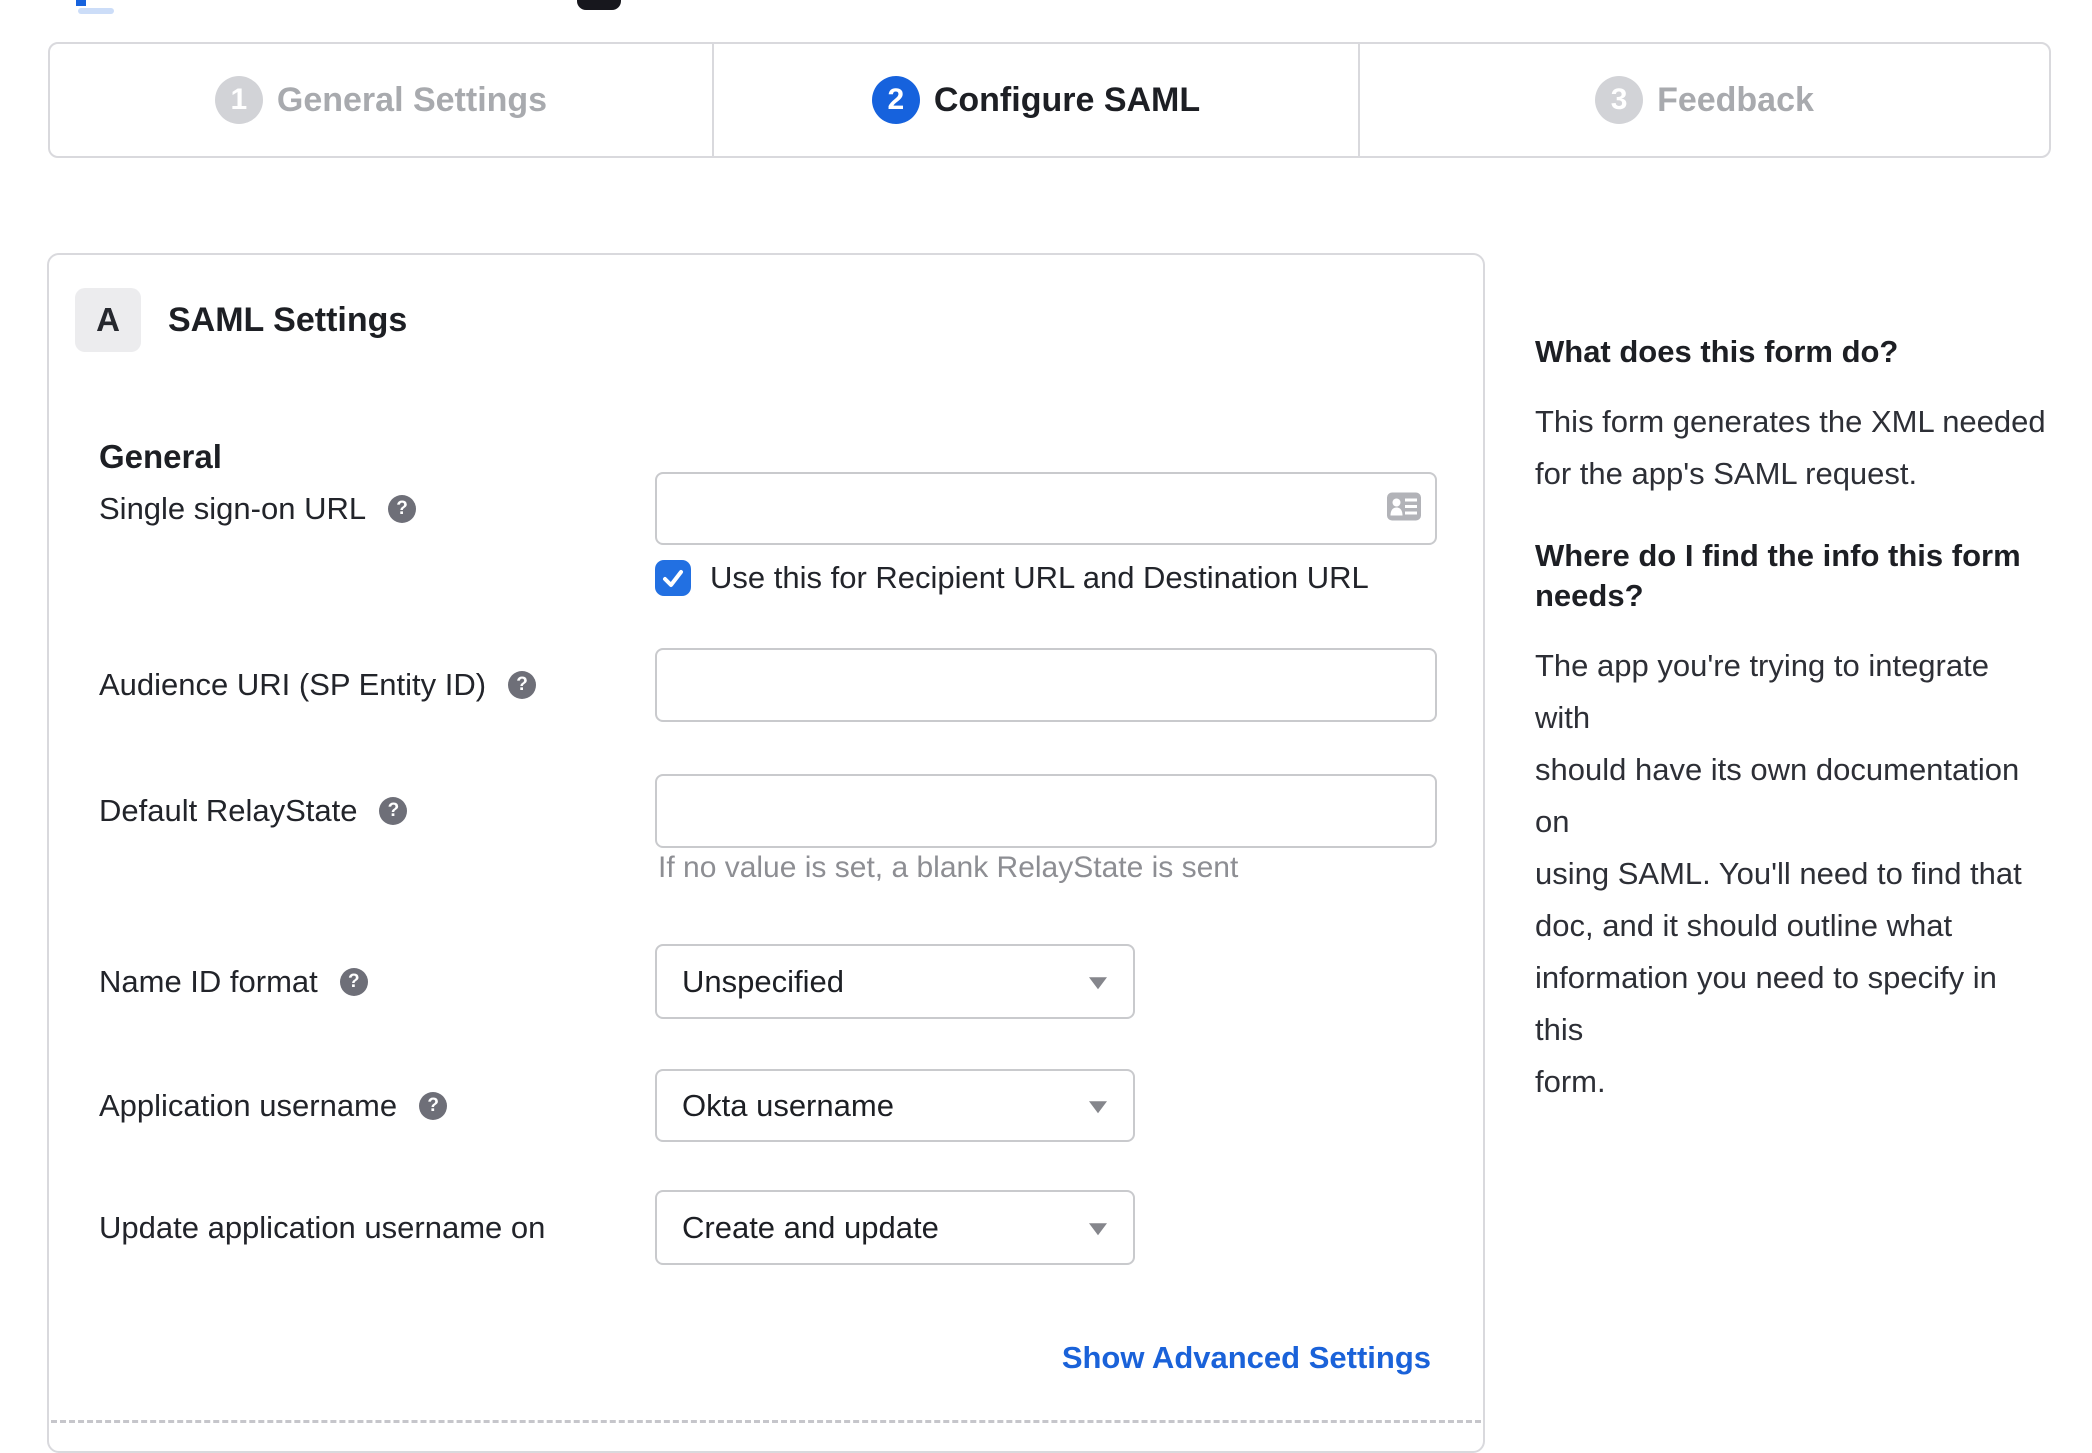 The width and height of the screenshot is (2092, 1453). I want to click on application-username-label: Application username, so click(248, 1105).